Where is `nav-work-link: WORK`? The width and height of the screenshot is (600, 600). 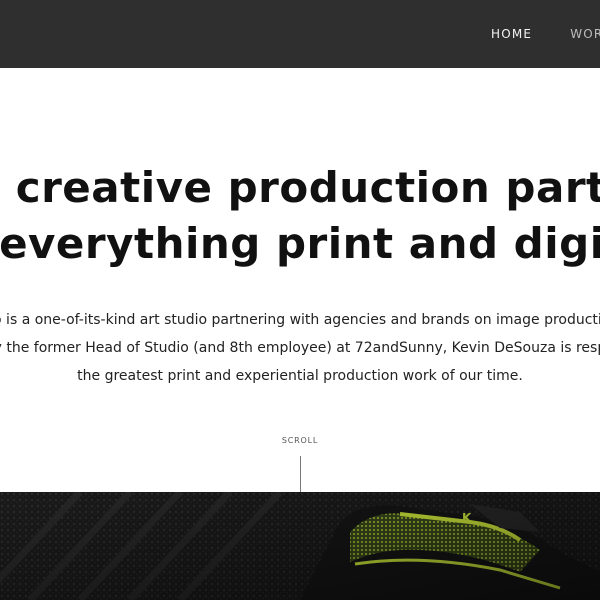
nav-work-link: WORK is located at coordinates (585, 34).